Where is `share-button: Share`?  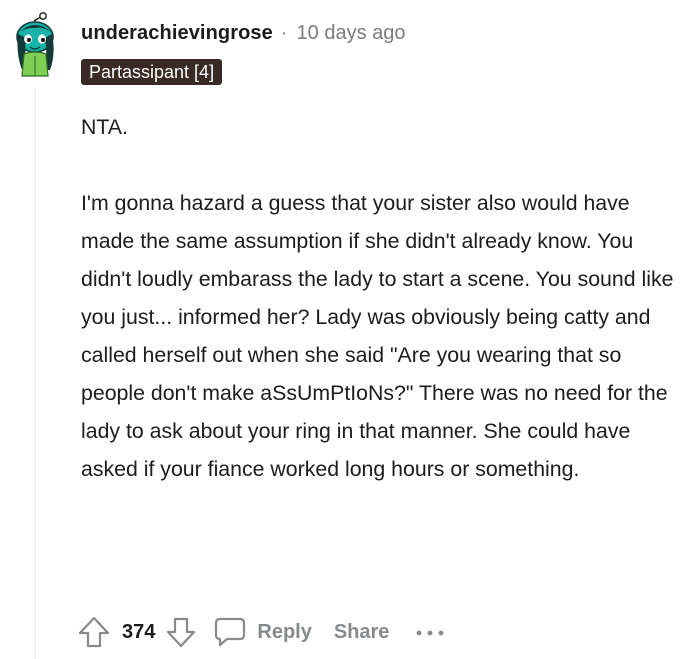
share-button: Share is located at coordinates (362, 632).